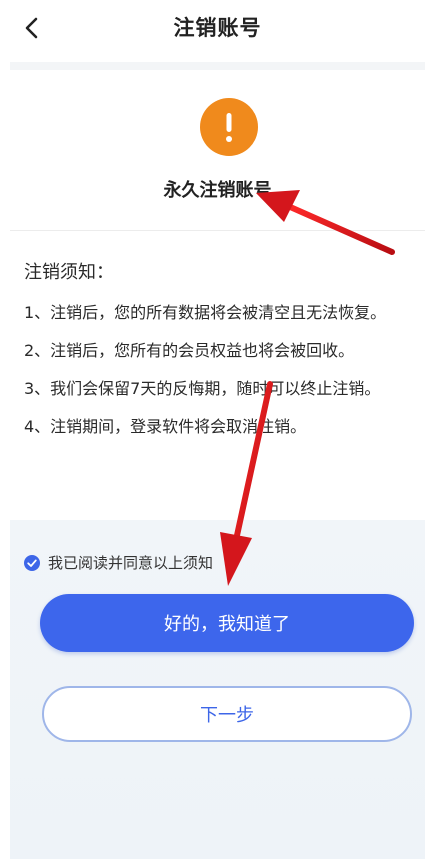 This screenshot has height=859, width=435. What do you see at coordinates (205, 312) in the screenshot?
I see `notice-item: 1、注销后，您的所有数据将会被清空且无法恢复。` at bounding box center [205, 312].